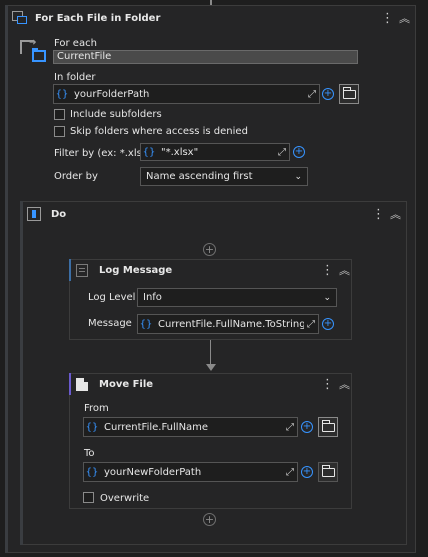  Describe the element at coordinates (20, 18) in the screenshot. I see `foreach-header-icon` at that location.